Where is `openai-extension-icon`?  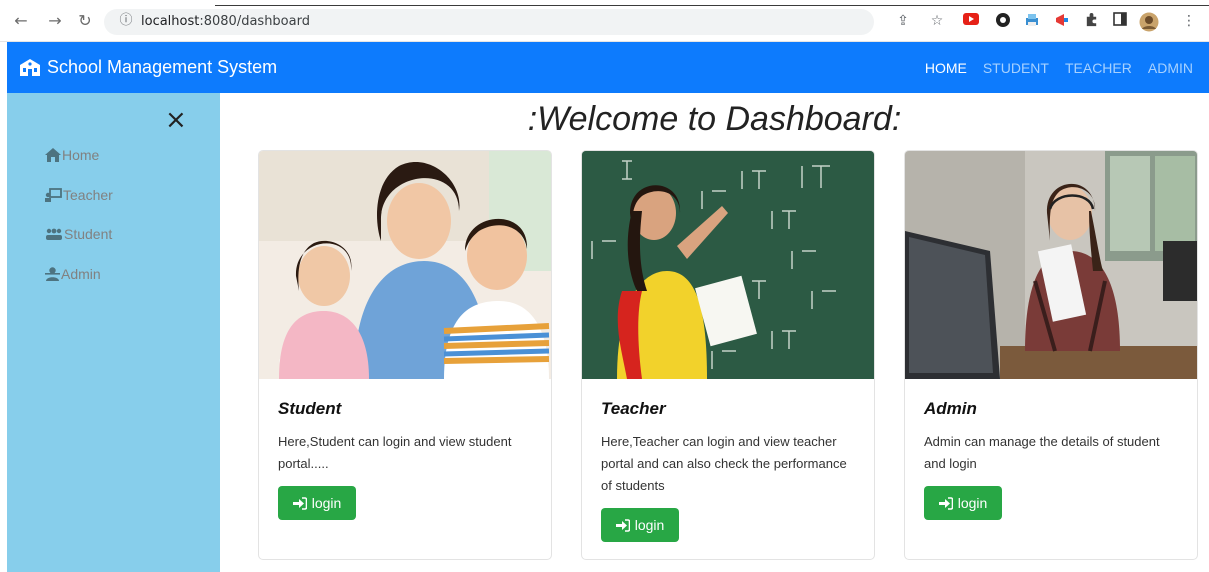 openai-extension-icon is located at coordinates (1003, 21).